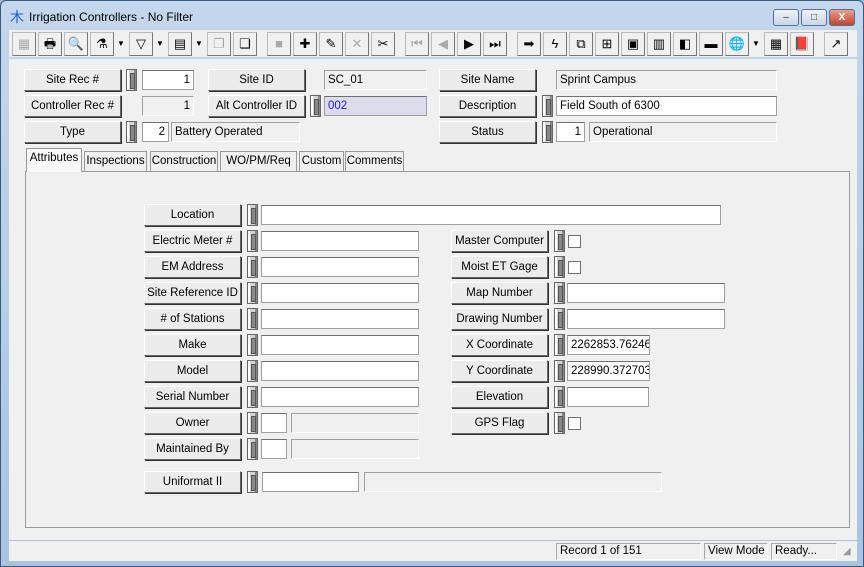  I want to click on edit-button: ✎, so click(331, 43).